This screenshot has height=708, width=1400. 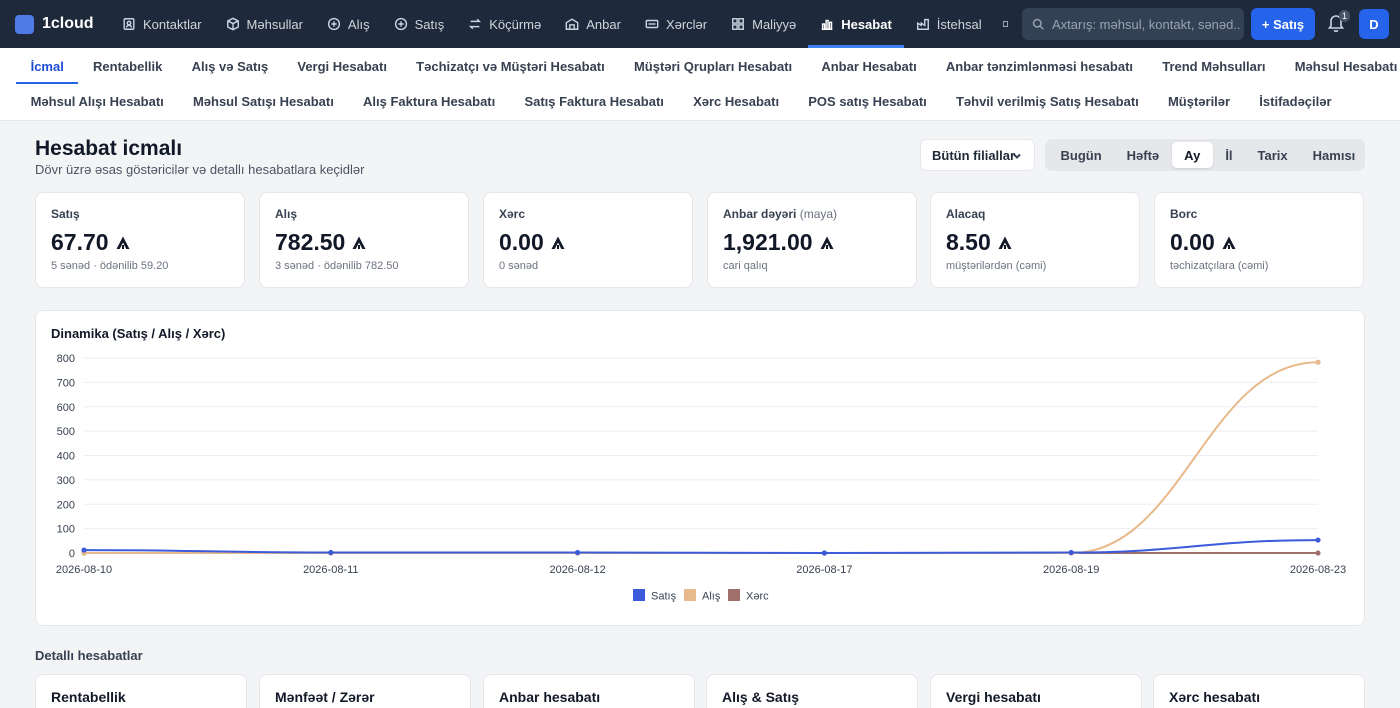 I want to click on kpi-subtext: 0 sənəd, so click(x=519, y=266).